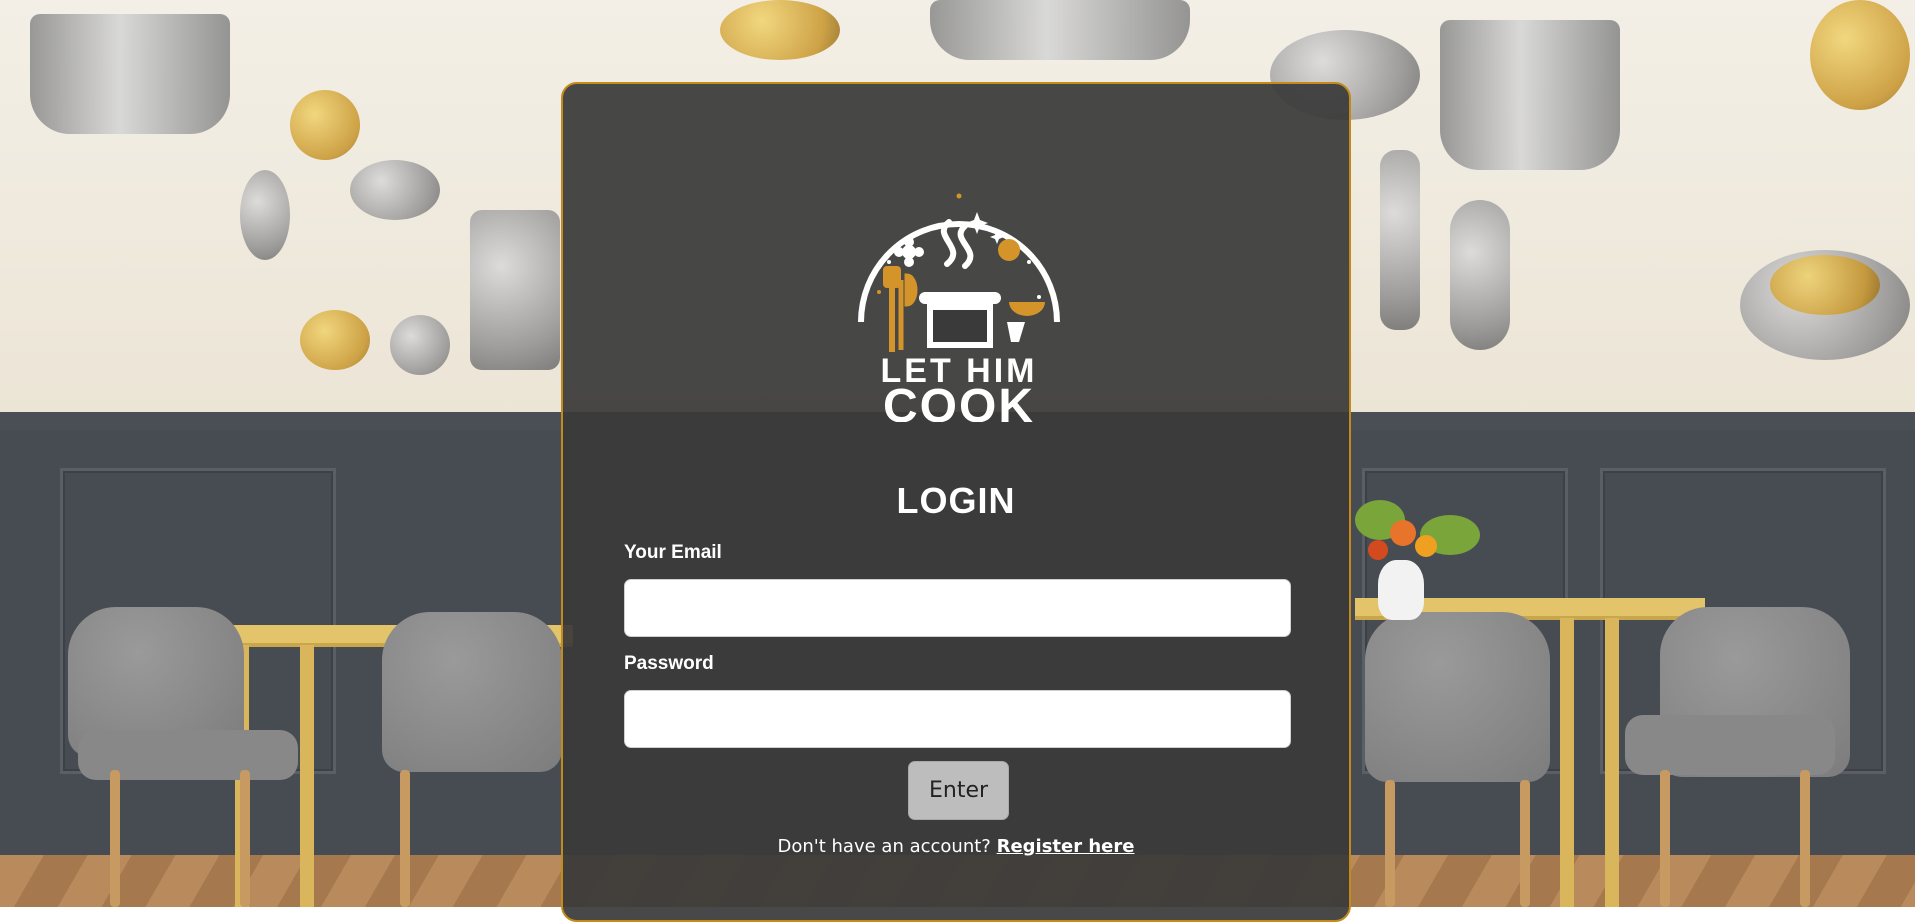 This screenshot has width=1915, height=922. What do you see at coordinates (673, 552) in the screenshot?
I see `email-label: Your Email` at bounding box center [673, 552].